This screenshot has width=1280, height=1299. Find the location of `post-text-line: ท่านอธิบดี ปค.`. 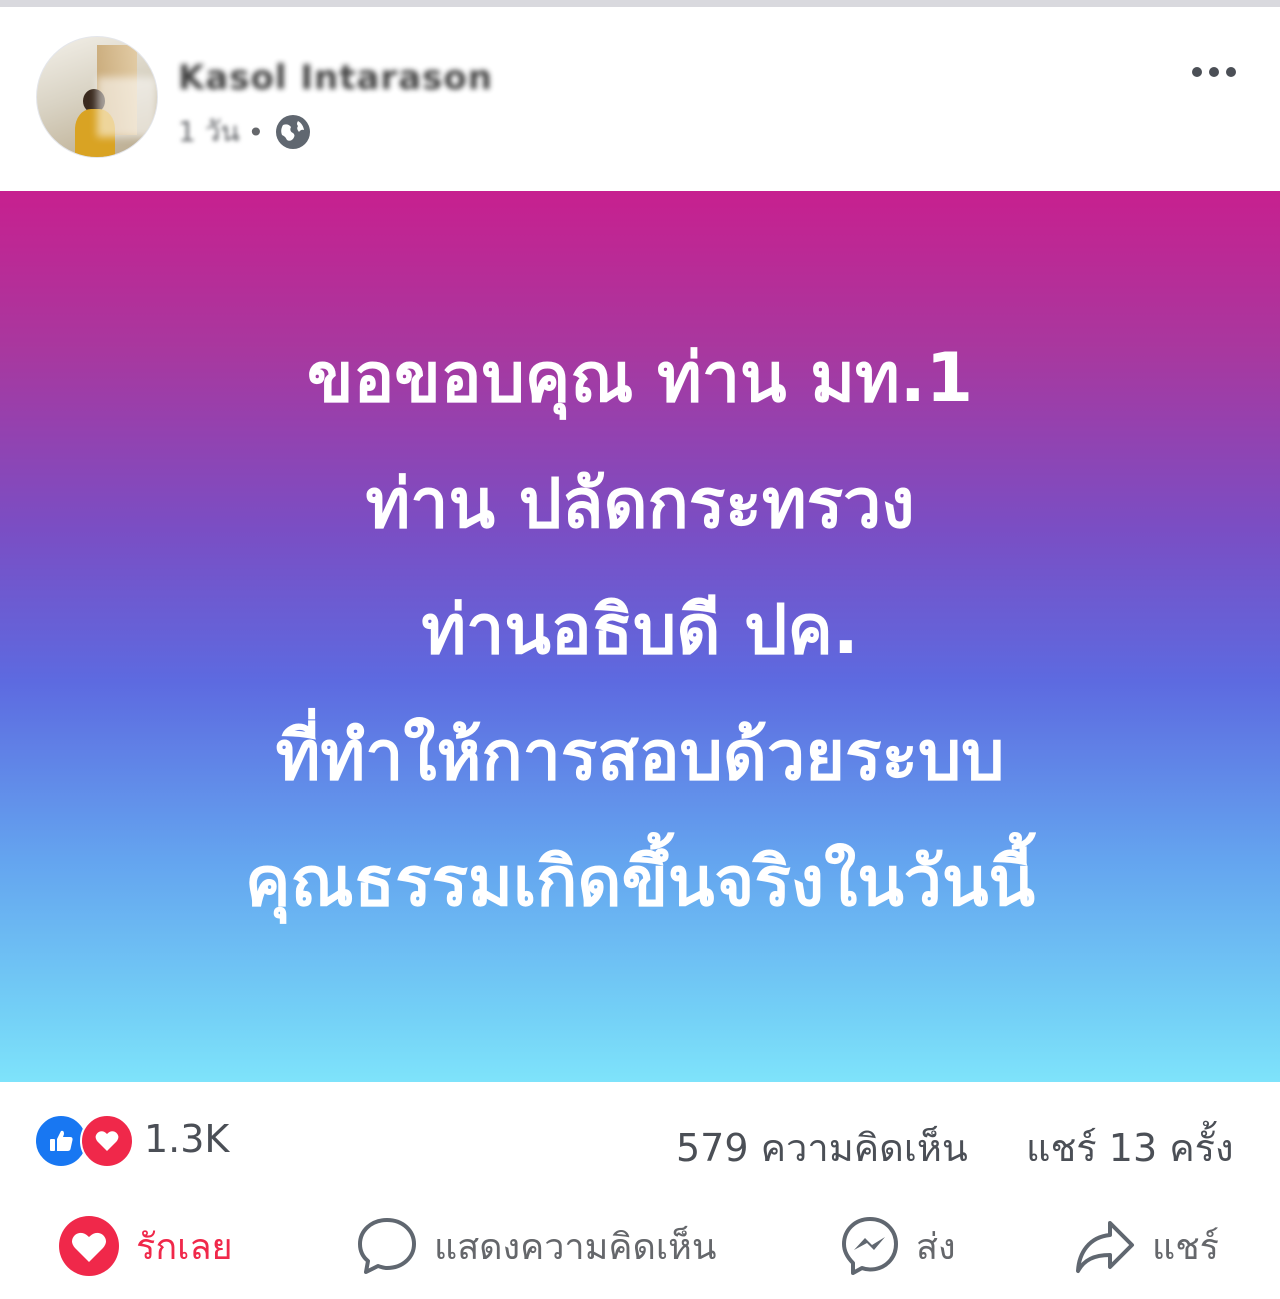

post-text-line: ท่านอธิบดี ปค. is located at coordinates (640, 630).